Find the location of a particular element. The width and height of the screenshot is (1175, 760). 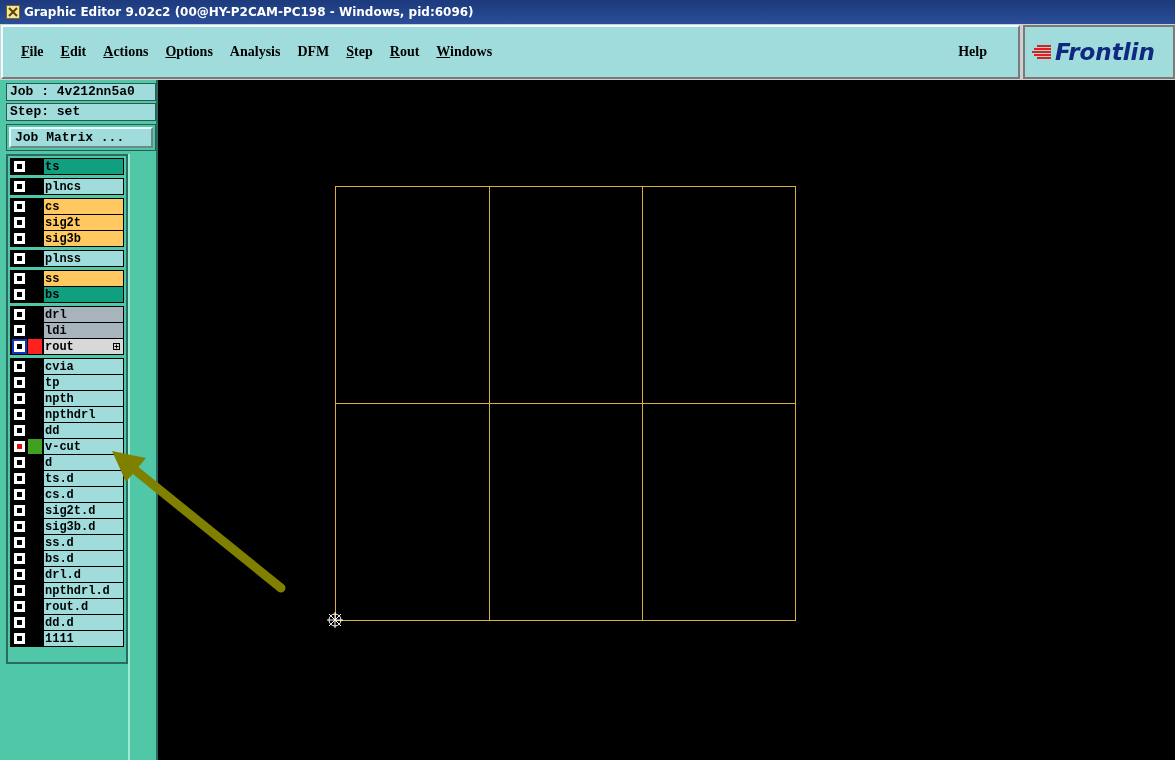

app-icon is located at coordinates (13, 12).